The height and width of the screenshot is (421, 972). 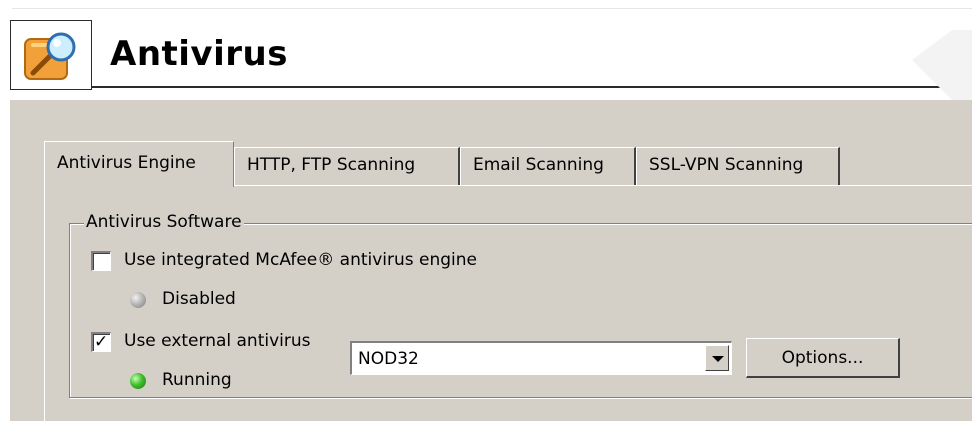 I want to click on external-antivirus-checkbox: ✓, so click(x=101, y=342).